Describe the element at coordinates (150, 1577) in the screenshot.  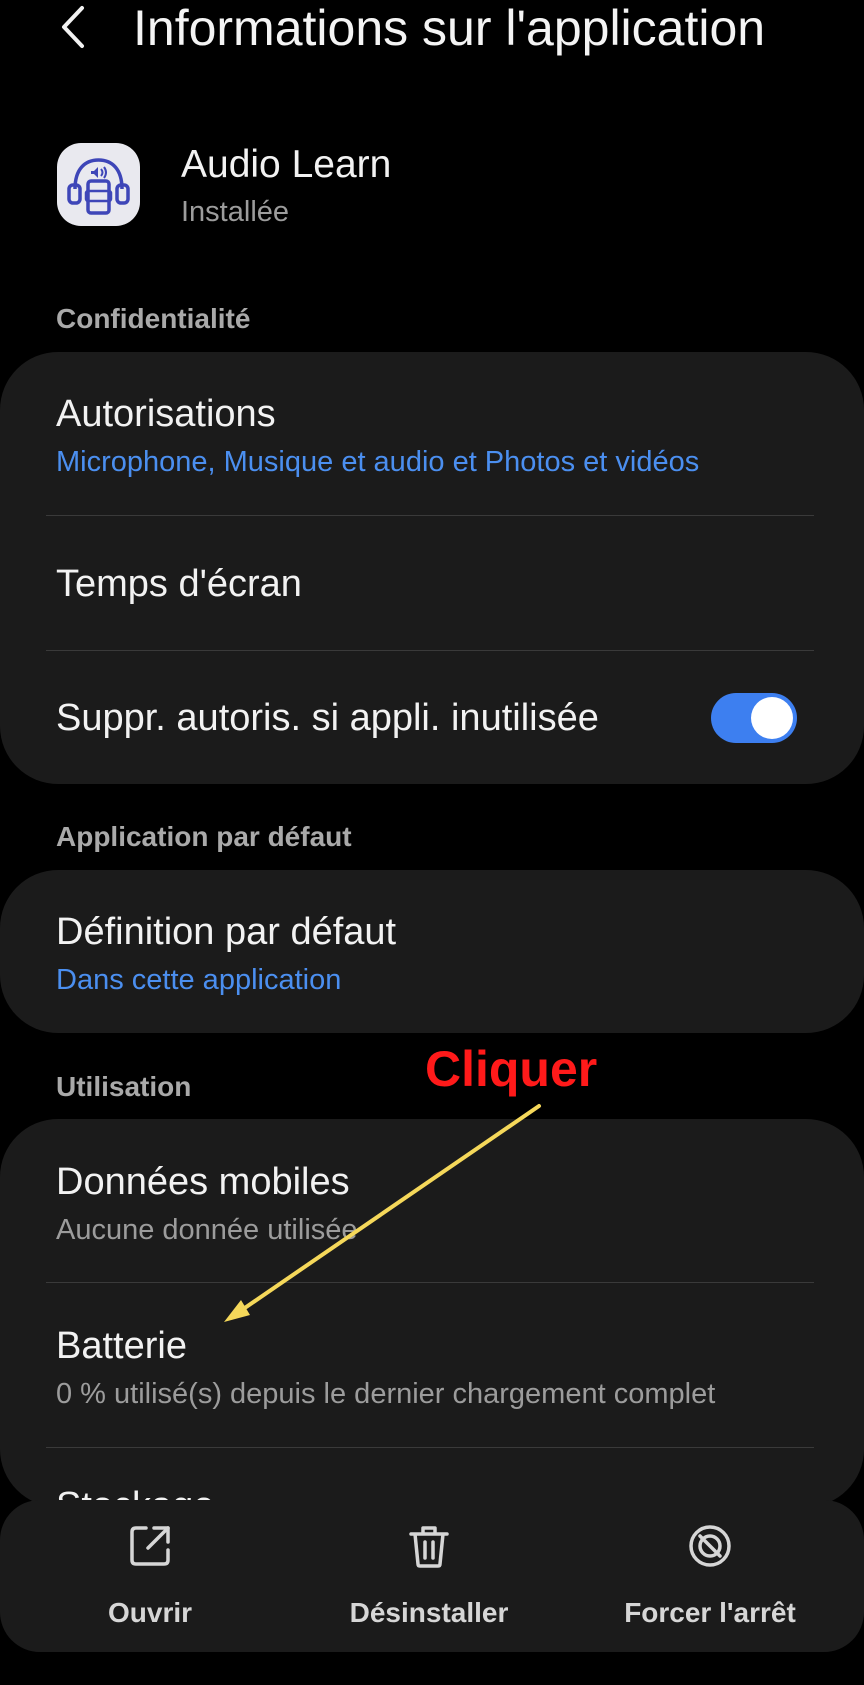
I see `open-button: Ouvrir` at that location.